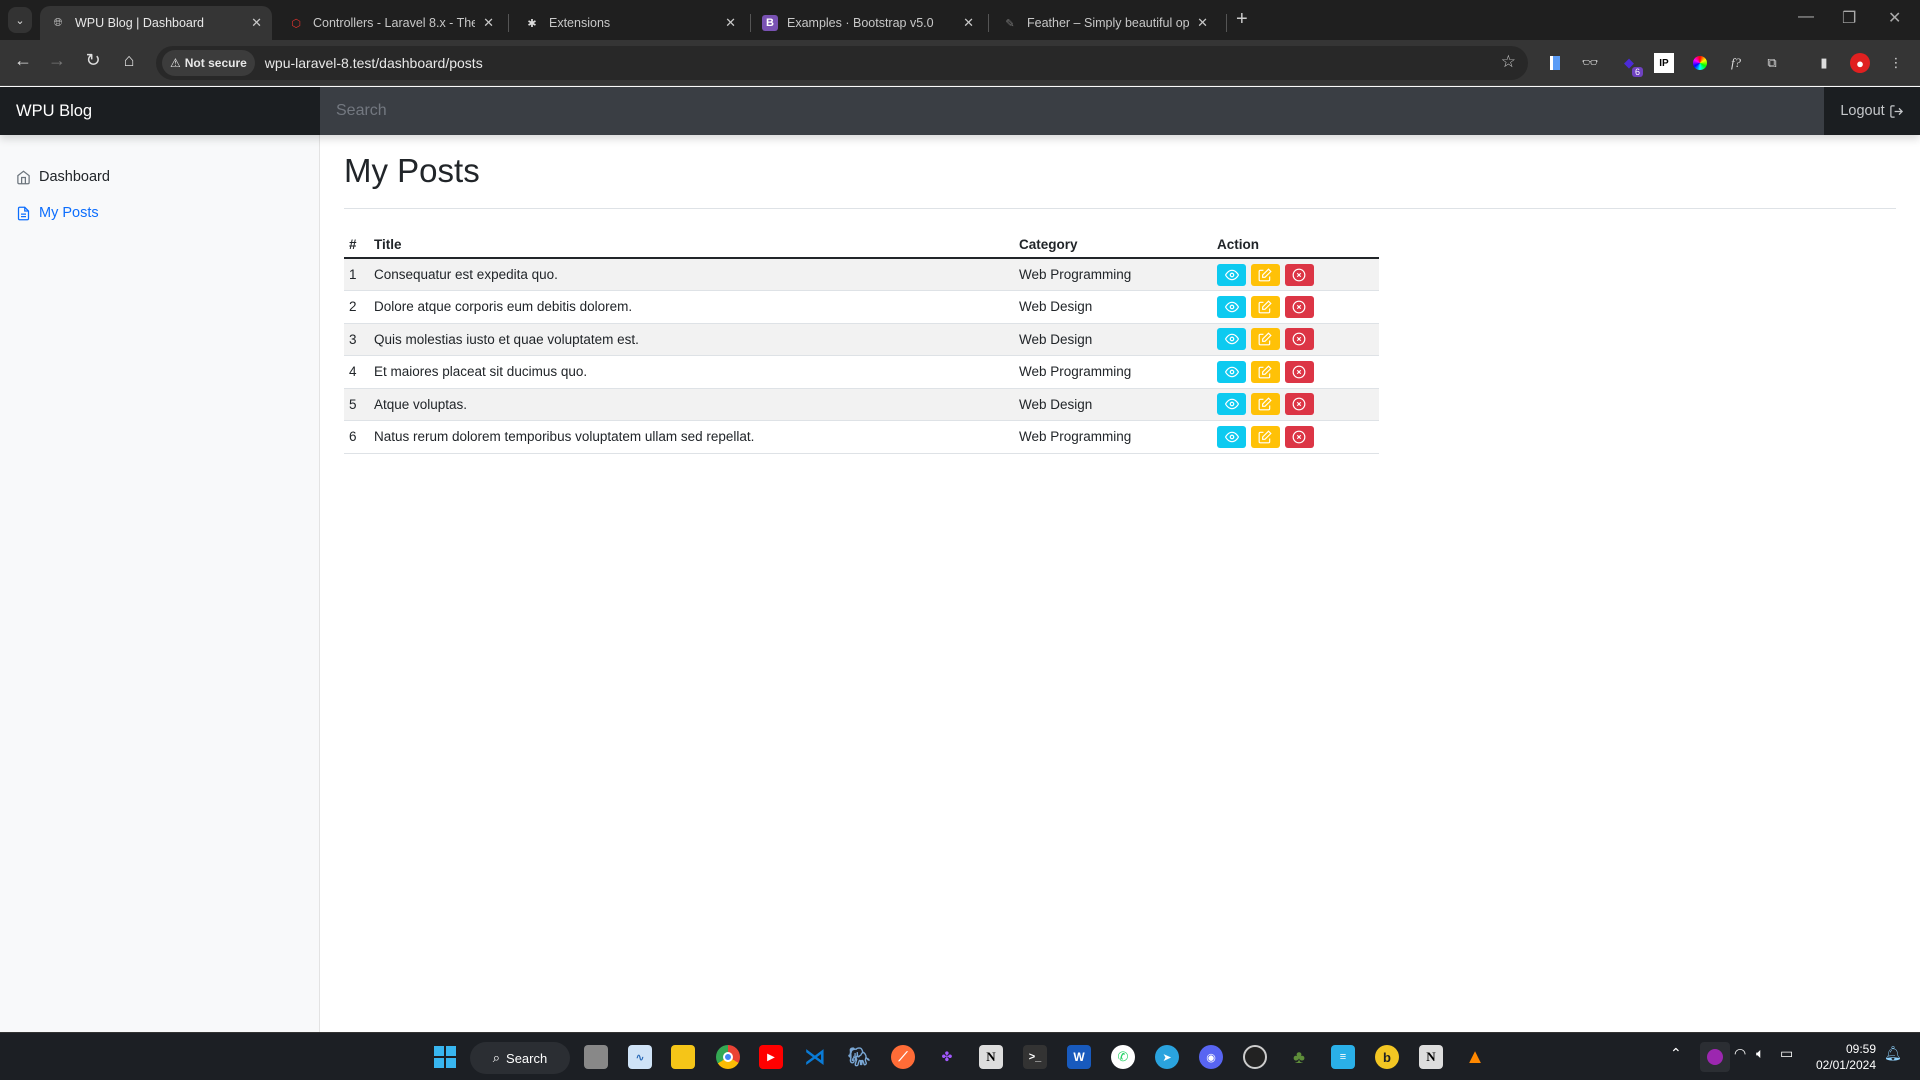 Image resolution: width=1920 pixels, height=1080 pixels. I want to click on url-text: wpu-laravel-8.test/dashboard/posts, so click(374, 63).